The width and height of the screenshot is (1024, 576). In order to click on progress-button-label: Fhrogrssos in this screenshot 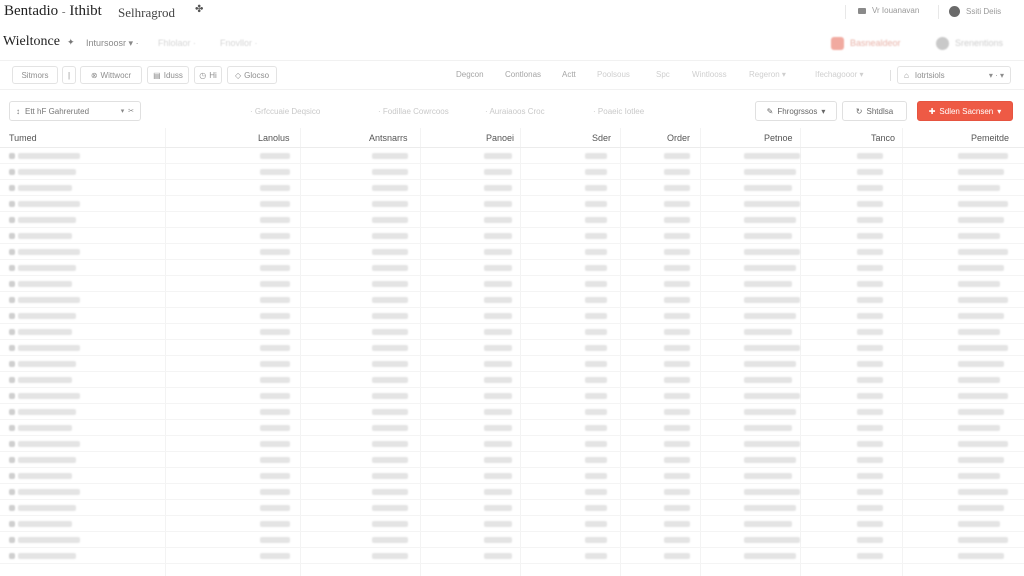, I will do `click(797, 111)`.